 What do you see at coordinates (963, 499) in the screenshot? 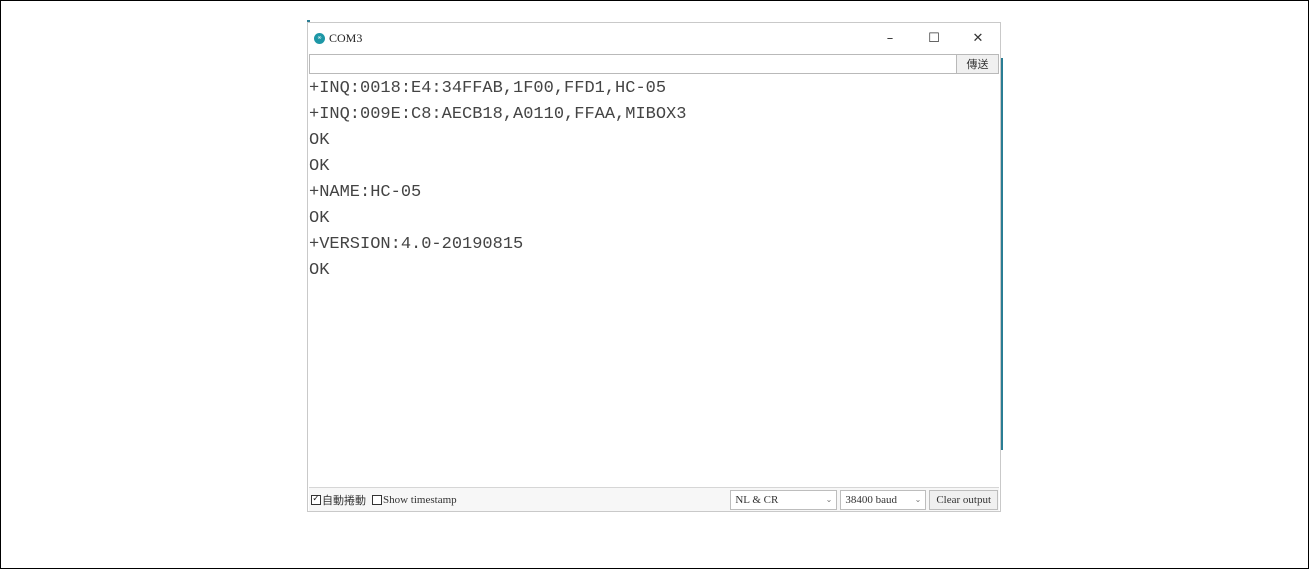
I see `clear-output-button: Clear output` at bounding box center [963, 499].